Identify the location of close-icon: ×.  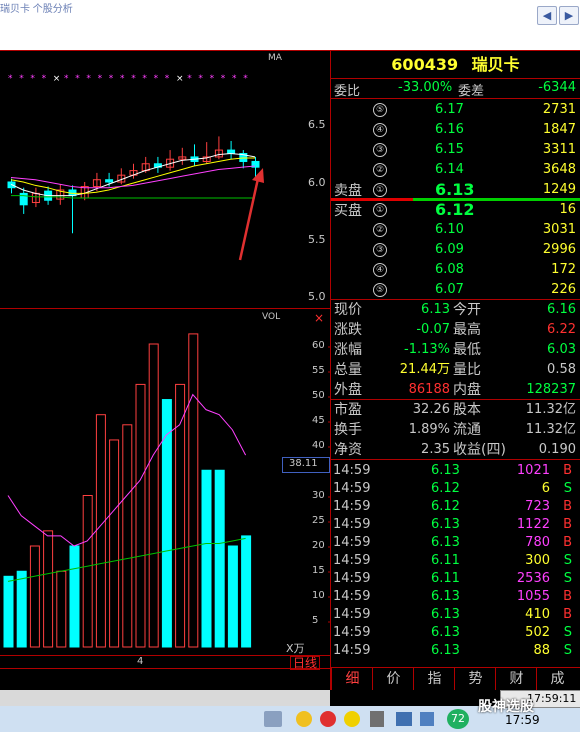
(319, 318).